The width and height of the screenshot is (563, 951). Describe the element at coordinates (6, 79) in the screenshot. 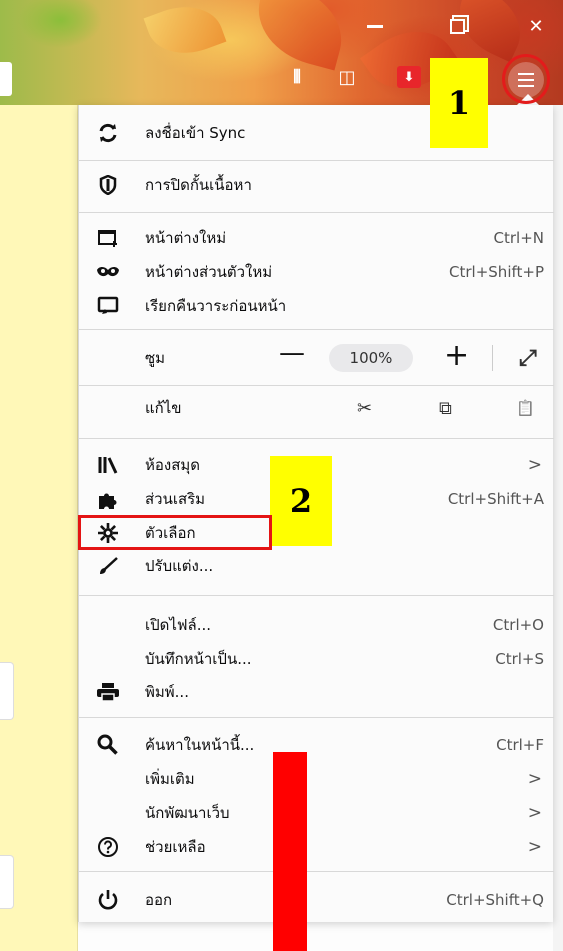

I see `url-bar` at that location.